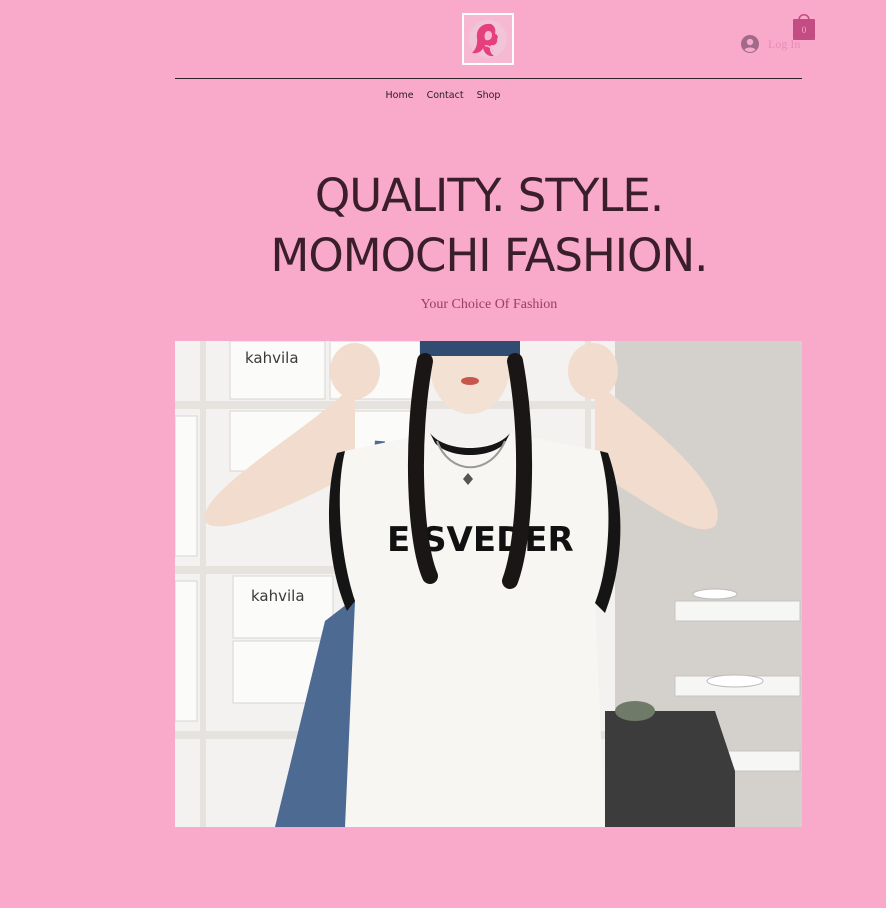  What do you see at coordinates (750, 44) in the screenshot?
I see `user-avatar-icon` at bounding box center [750, 44].